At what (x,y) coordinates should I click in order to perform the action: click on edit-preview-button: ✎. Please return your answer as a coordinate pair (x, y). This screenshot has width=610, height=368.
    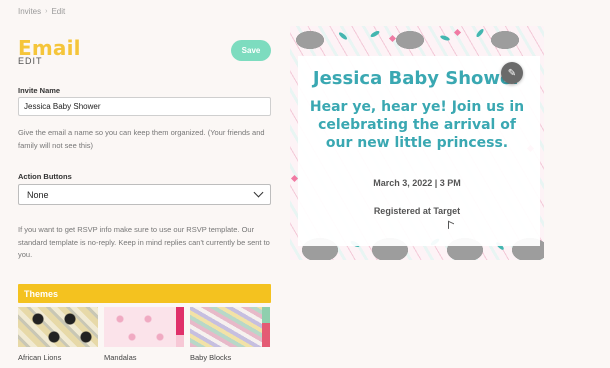
    Looking at the image, I should click on (512, 73).